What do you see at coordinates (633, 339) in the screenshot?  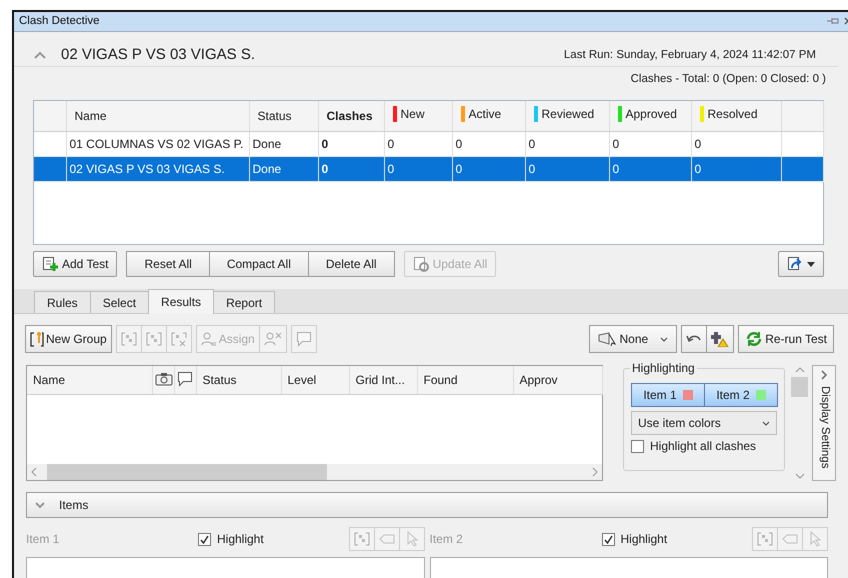 I see `filter-dropdown: None` at bounding box center [633, 339].